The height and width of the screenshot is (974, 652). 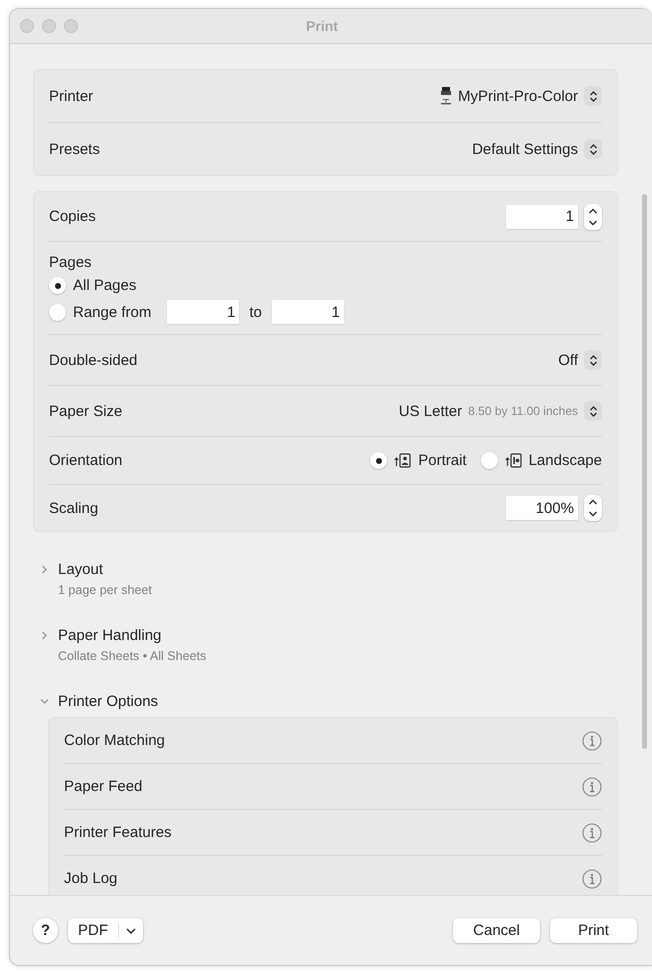 I want to click on range-to-field: 1, so click(x=308, y=312).